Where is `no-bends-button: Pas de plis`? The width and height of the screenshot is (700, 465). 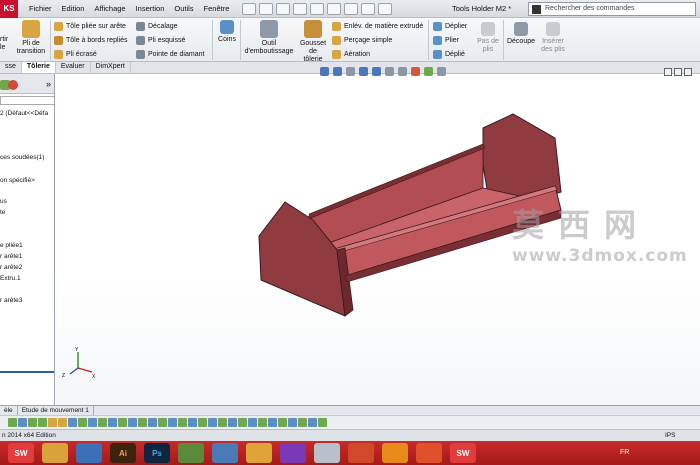 no-bends-button: Pas de plis is located at coordinates (488, 38).